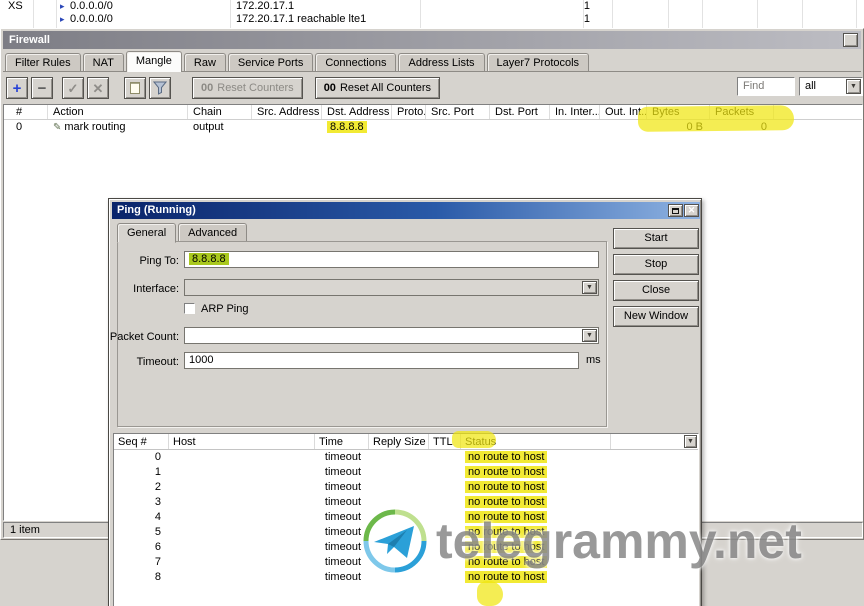  I want to click on column-select-icon: ▼, so click(690, 441).